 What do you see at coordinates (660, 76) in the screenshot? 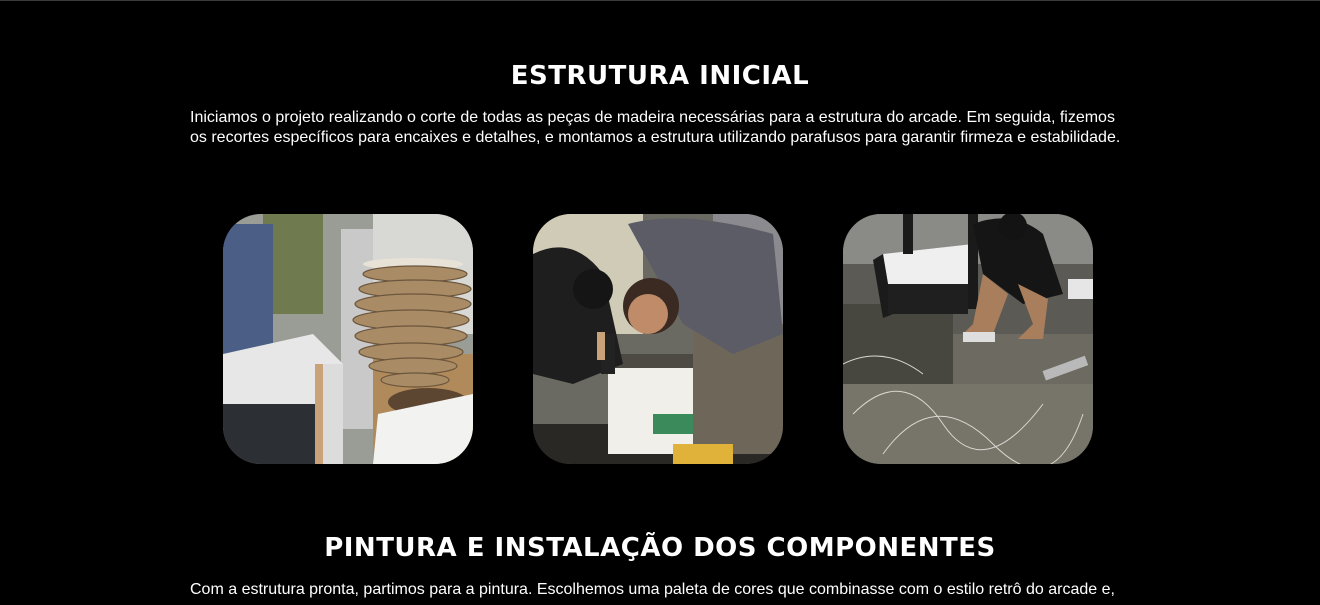
I see `section-title: ESTRUTURA INICIAL` at bounding box center [660, 76].